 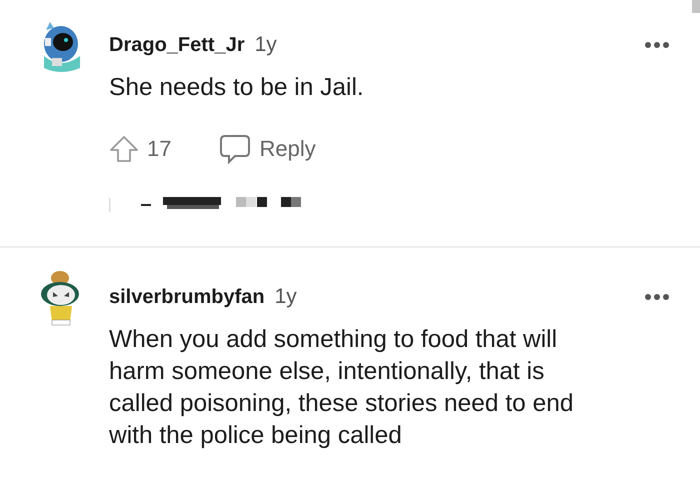 What do you see at coordinates (235, 149) in the screenshot?
I see `speech-bubble-icon` at bounding box center [235, 149].